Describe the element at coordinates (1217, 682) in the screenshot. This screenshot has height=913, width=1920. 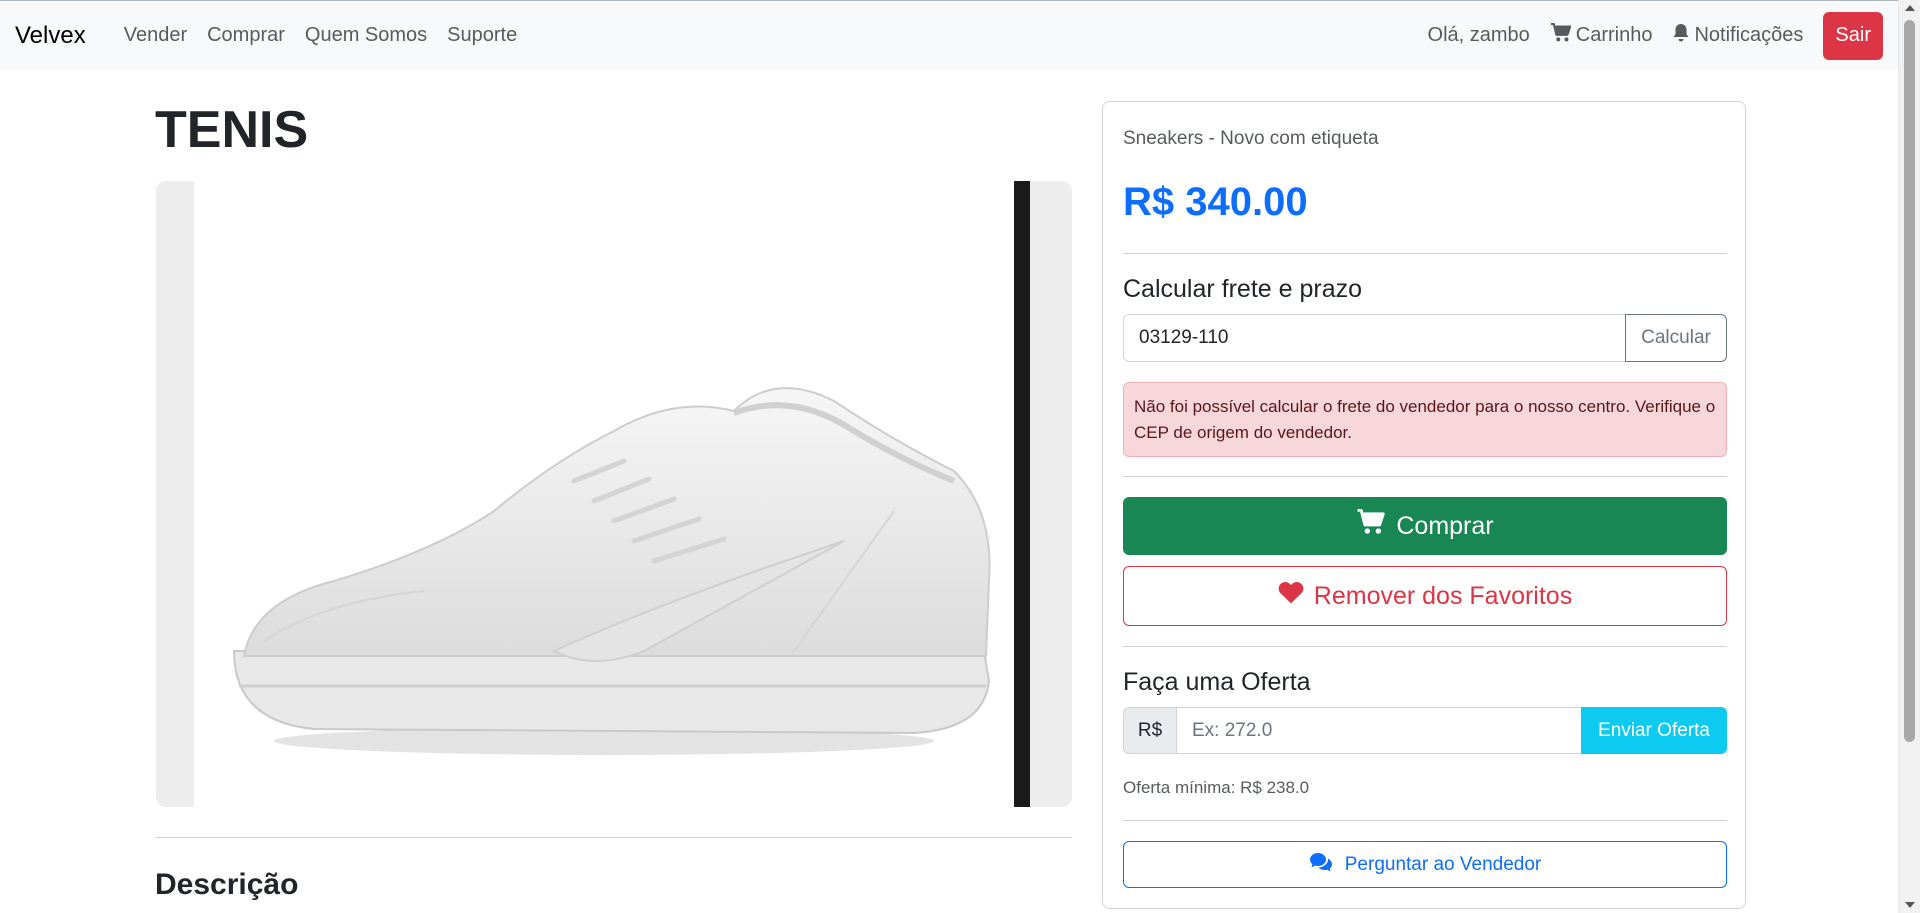
I see `offer-heading: Faça uma Oferta` at that location.